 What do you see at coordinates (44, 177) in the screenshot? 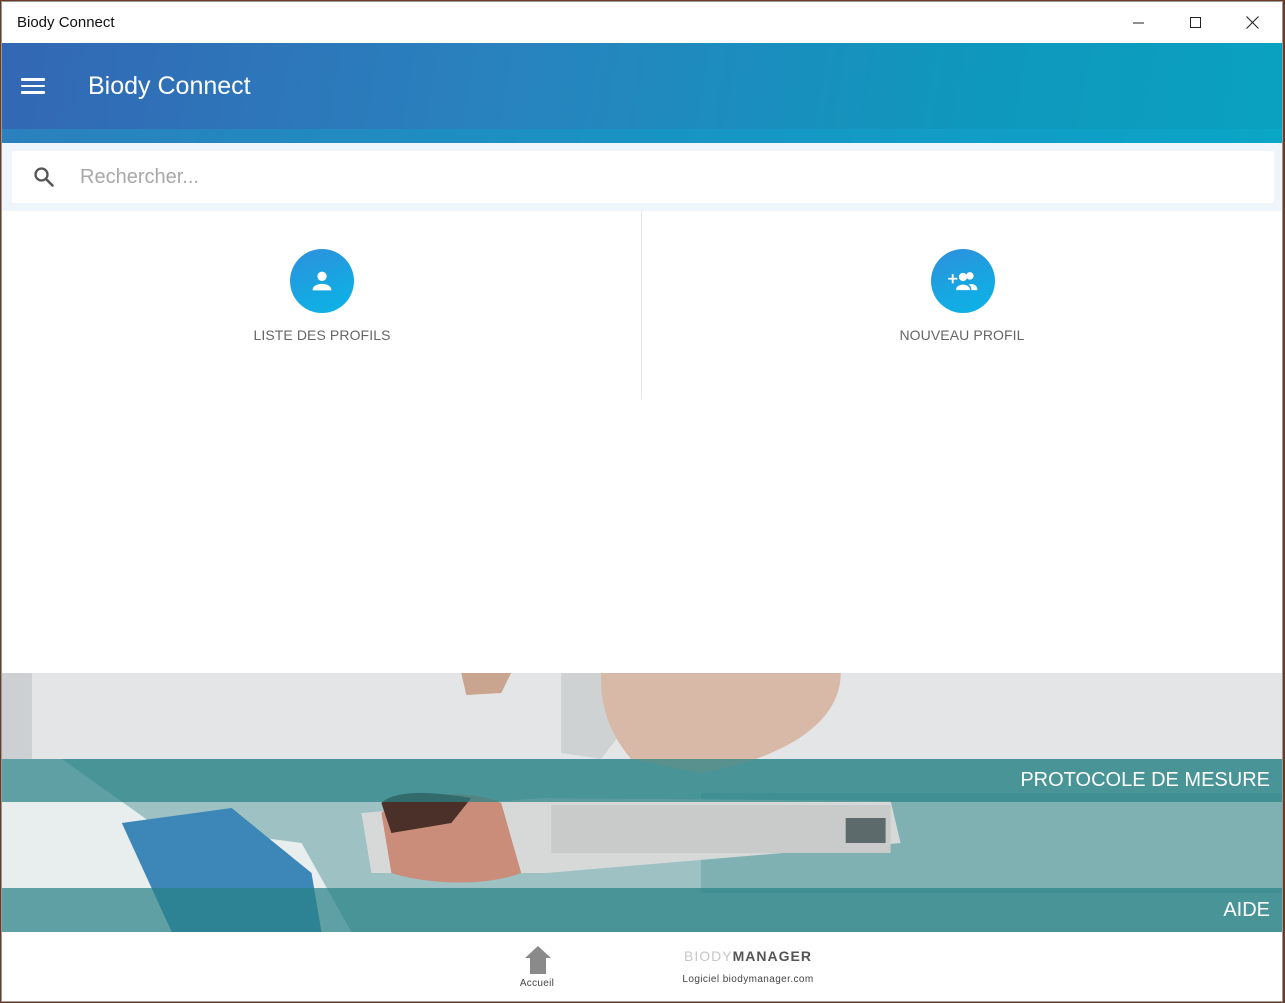
I see `search-icon` at bounding box center [44, 177].